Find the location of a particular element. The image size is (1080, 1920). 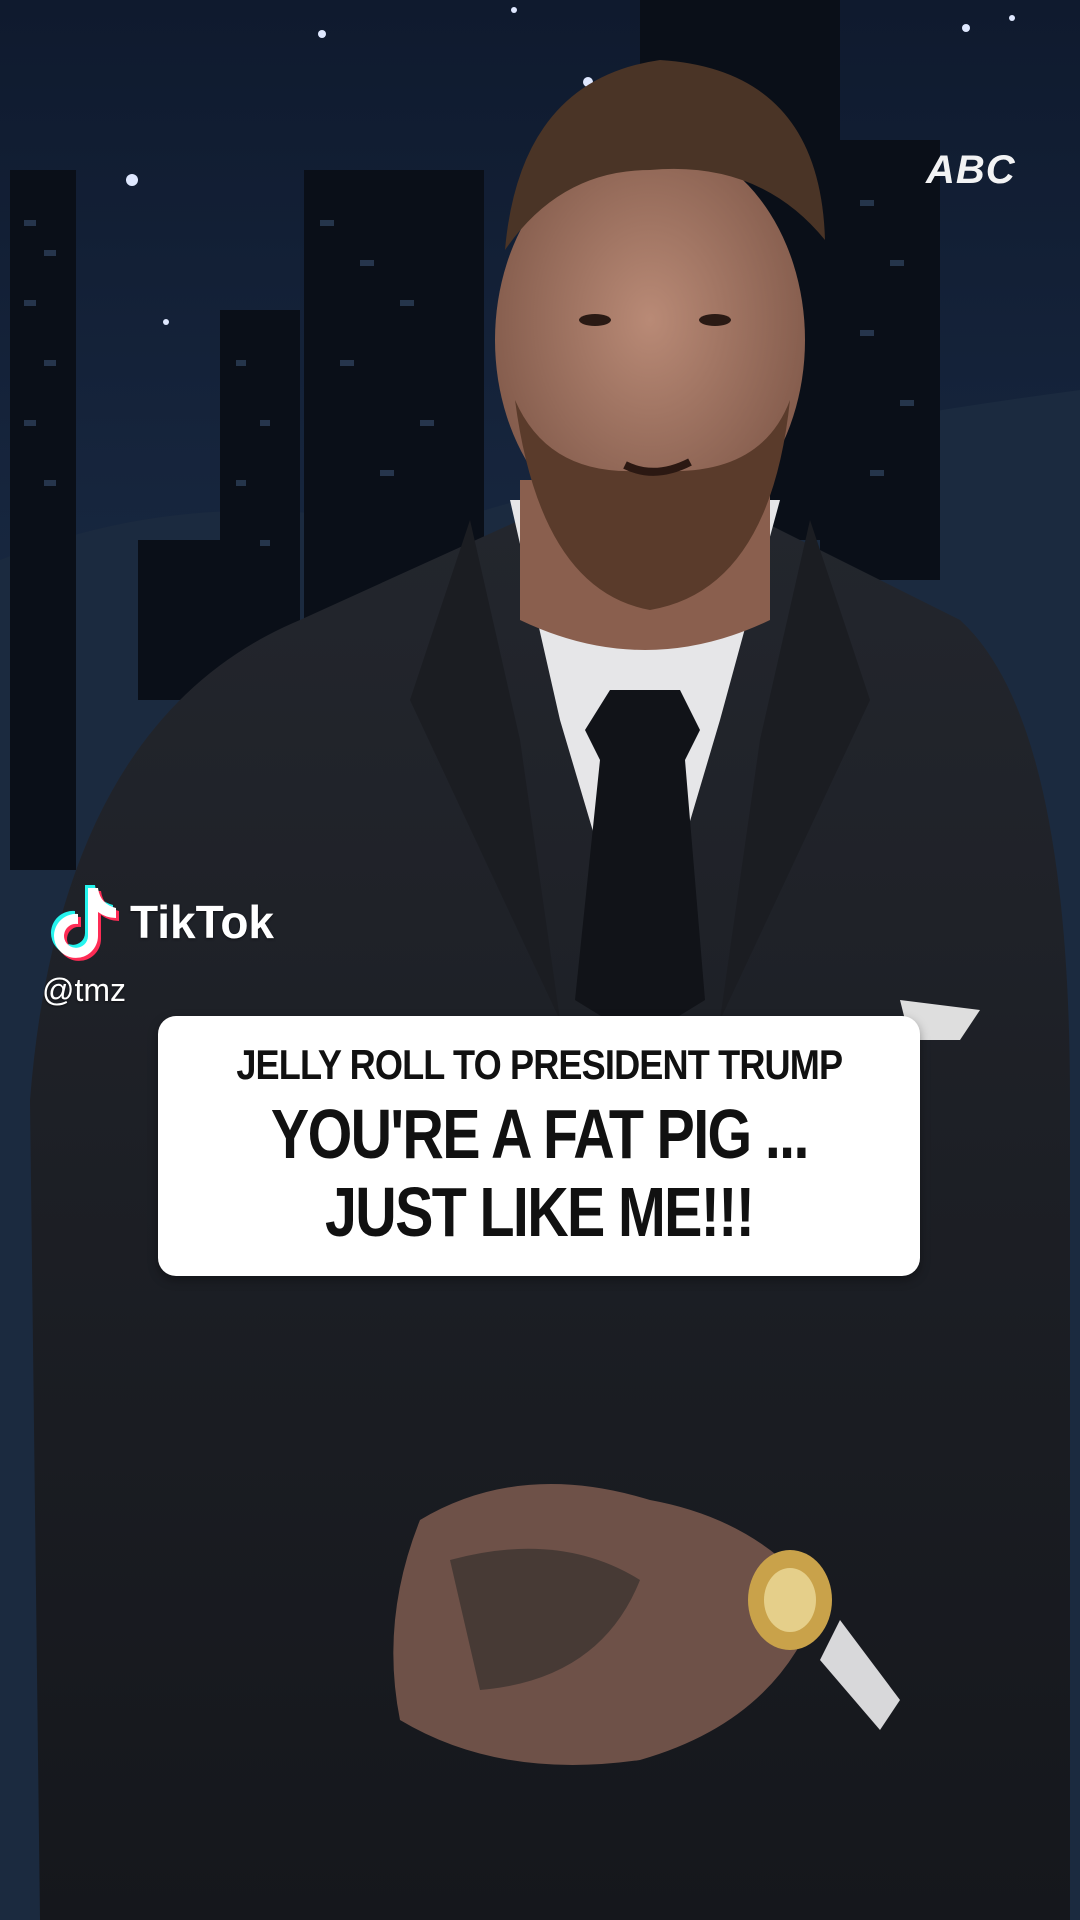

tiktok-wordmark: TikTok is located at coordinates (202, 922).